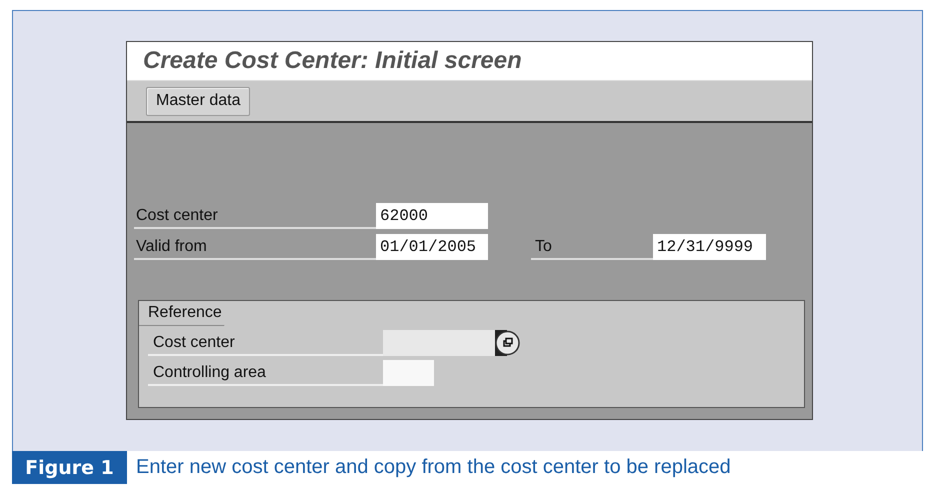 The width and height of the screenshot is (925, 485). Describe the element at coordinates (332, 61) in the screenshot. I see `window-title: Create Cost Center: Initial screen` at that location.